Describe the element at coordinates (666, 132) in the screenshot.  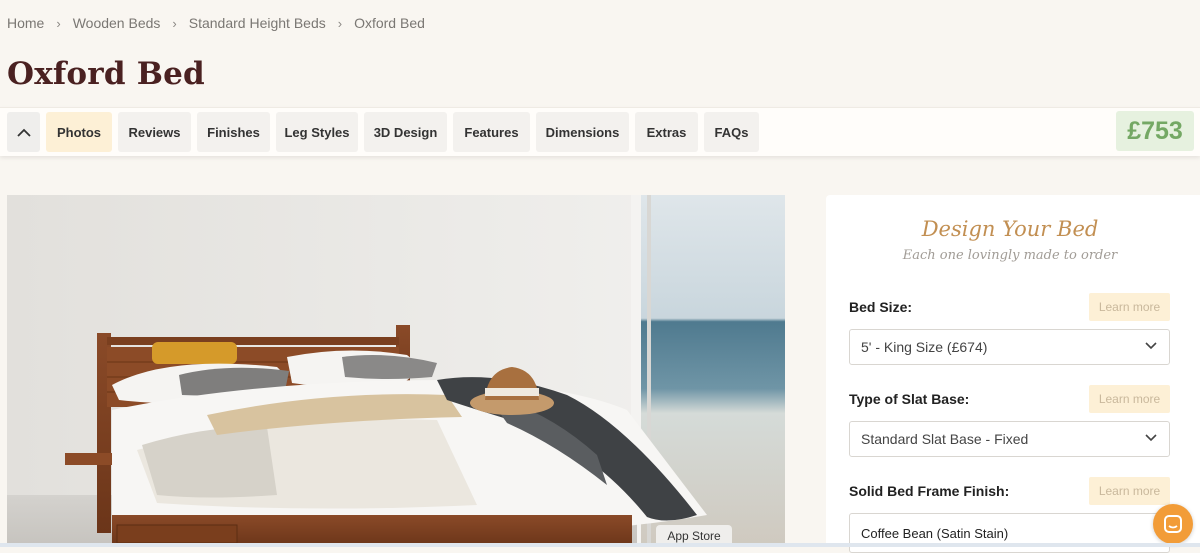
I see `tab-extras: Extras` at that location.